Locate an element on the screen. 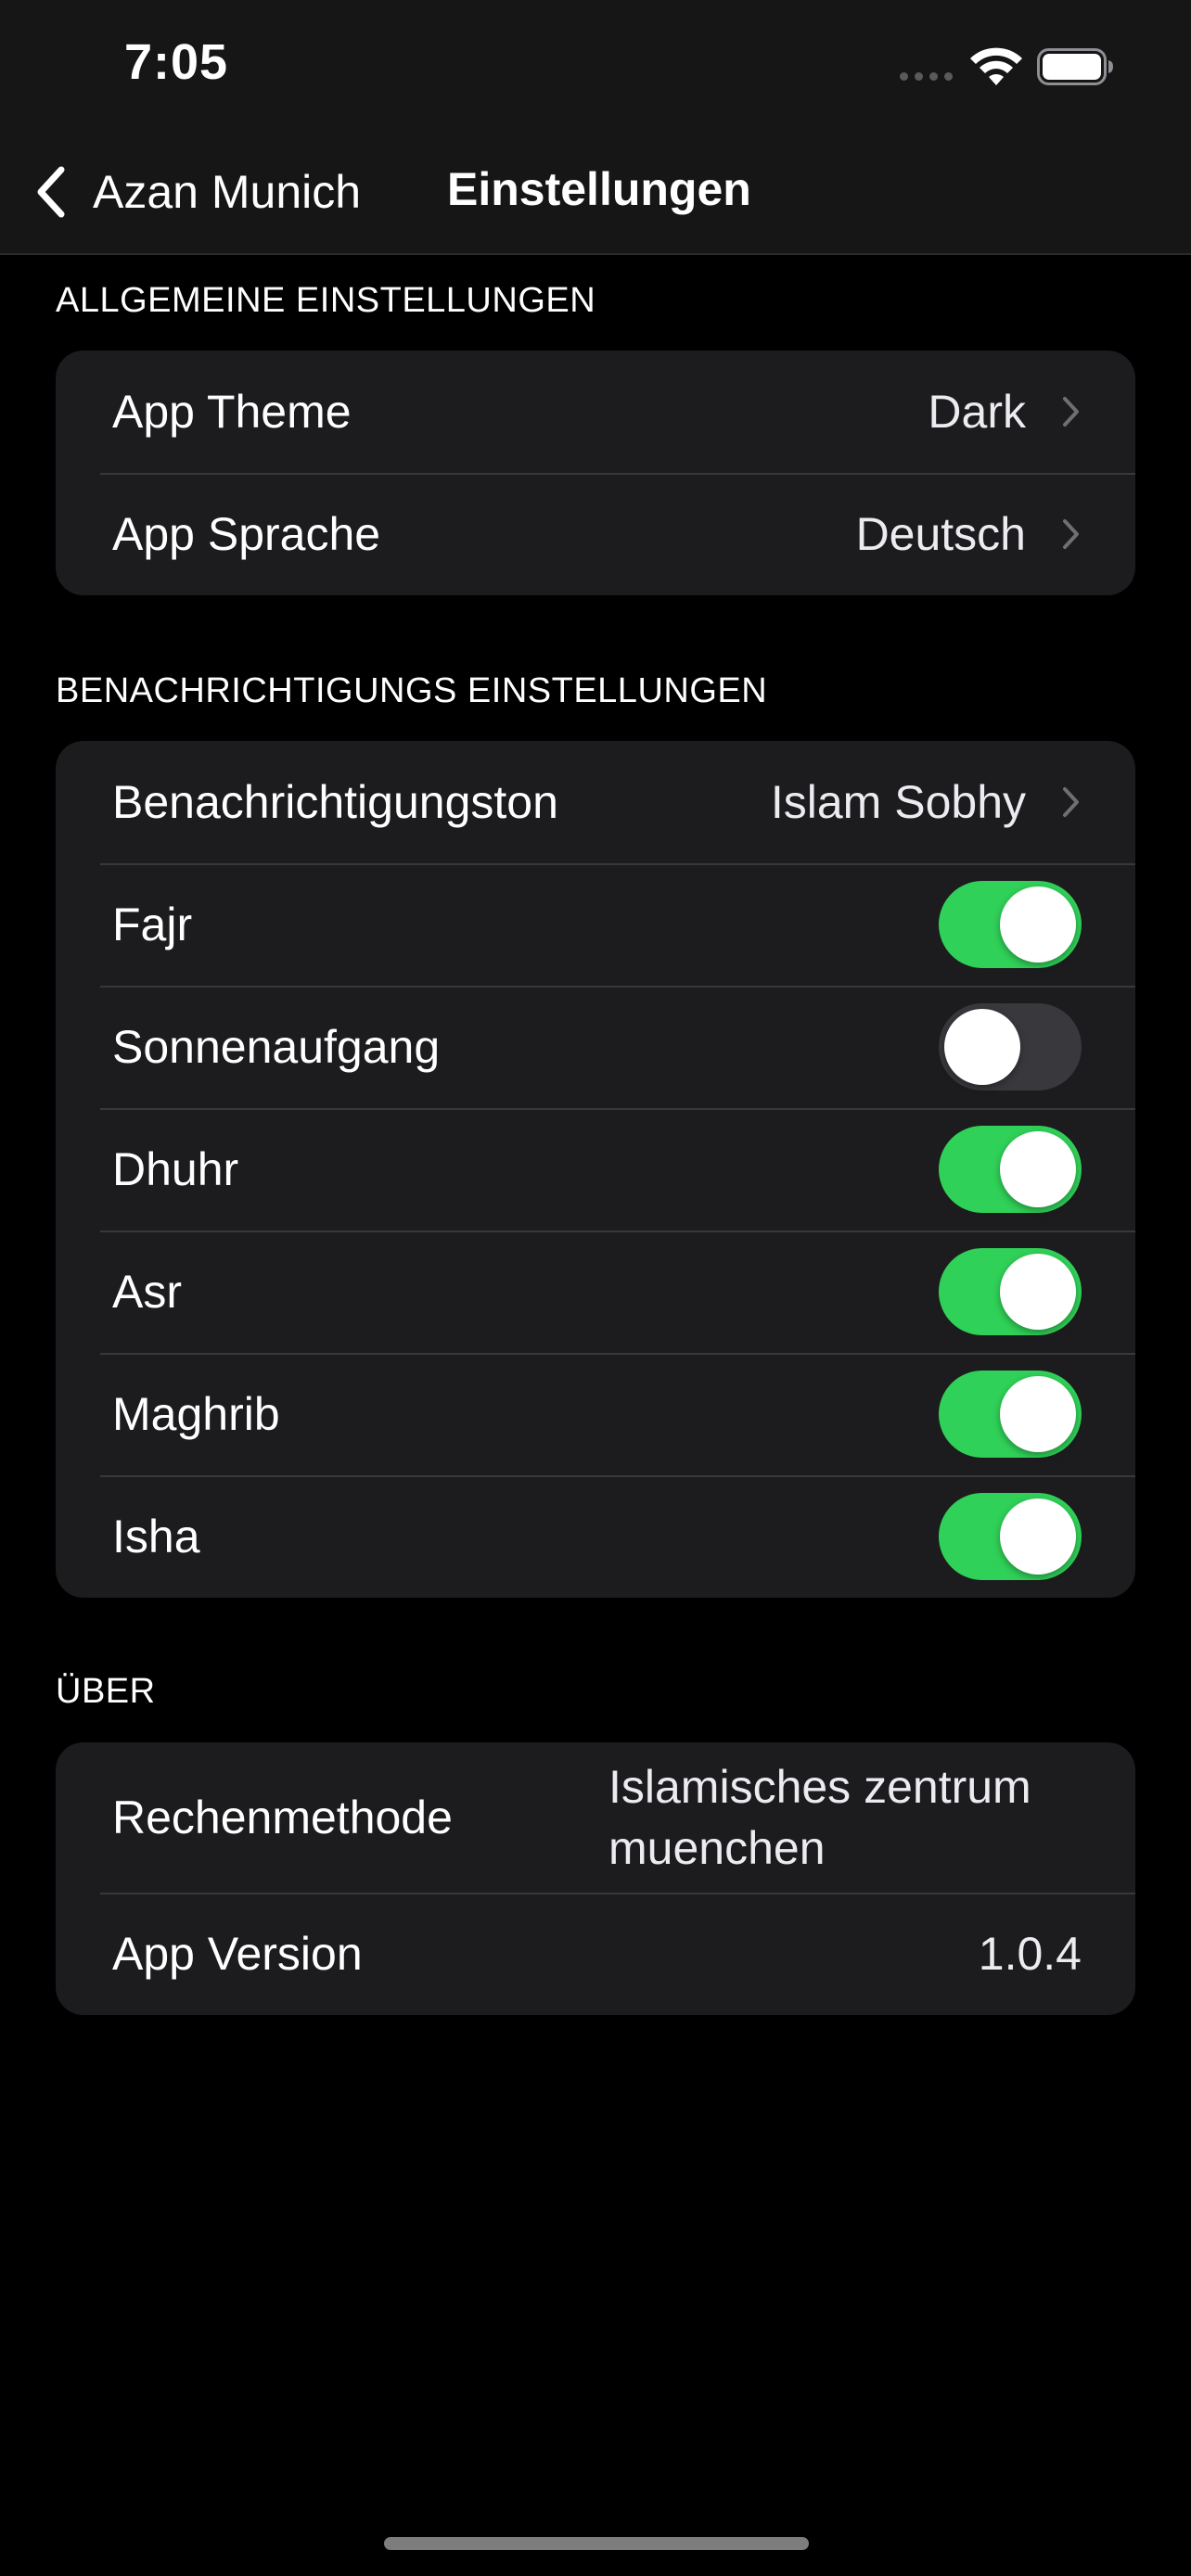 The image size is (1191, 2576). prayer-label: Dhuhr is located at coordinates (175, 1169).